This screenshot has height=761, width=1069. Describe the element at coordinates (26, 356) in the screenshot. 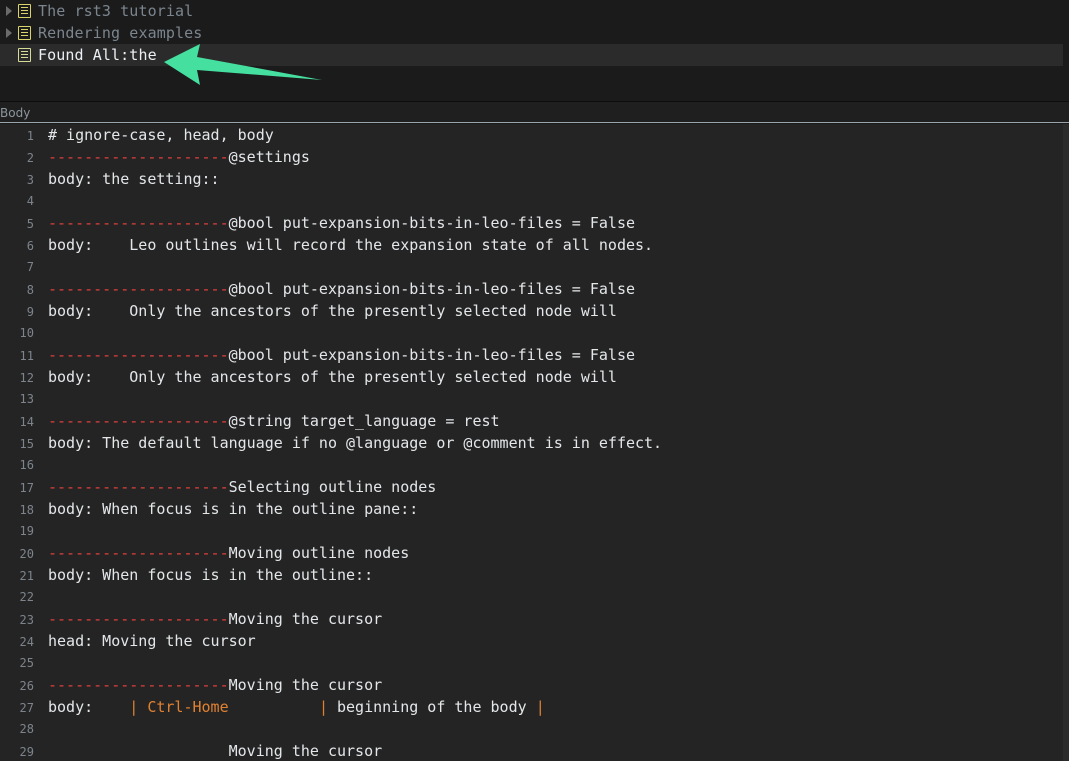

I see `line-number: 11` at that location.